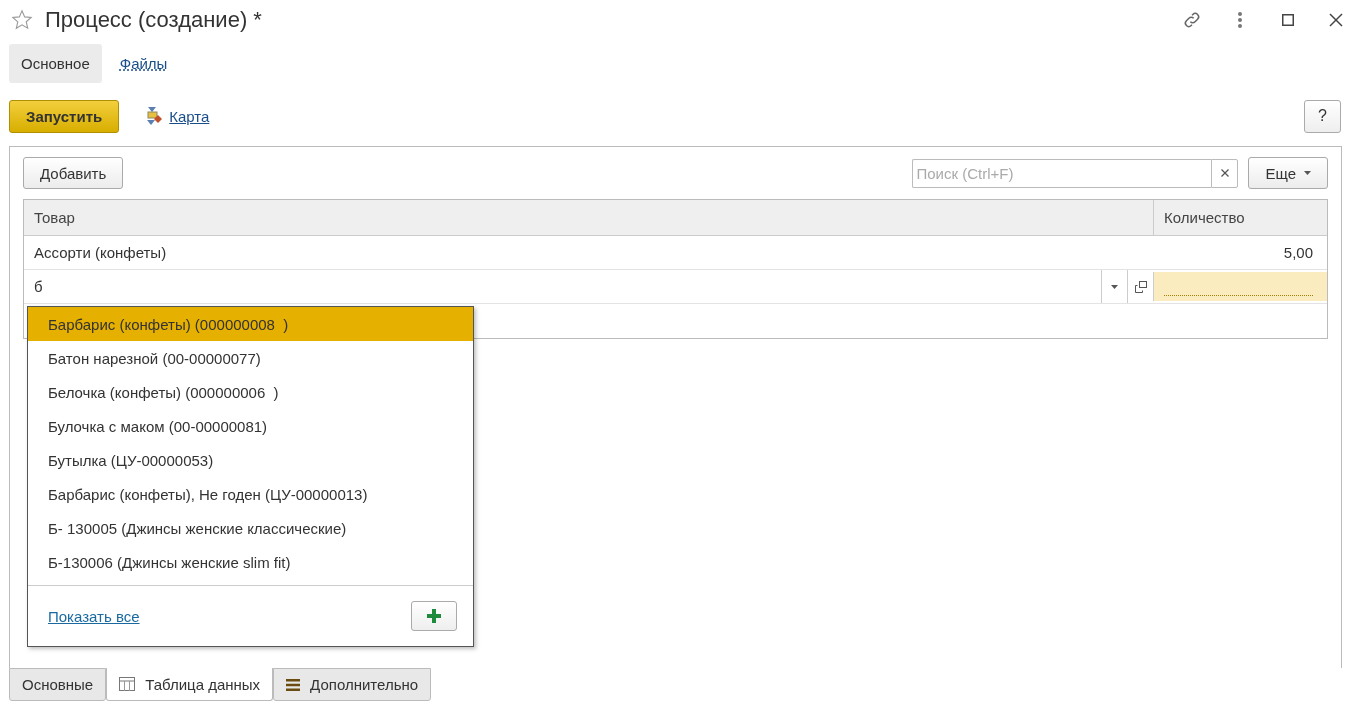 This screenshot has height=709, width=1357. What do you see at coordinates (250, 392) in the screenshot?
I see `dropdown-item: Белочка (конфеты) (000000006 )` at bounding box center [250, 392].